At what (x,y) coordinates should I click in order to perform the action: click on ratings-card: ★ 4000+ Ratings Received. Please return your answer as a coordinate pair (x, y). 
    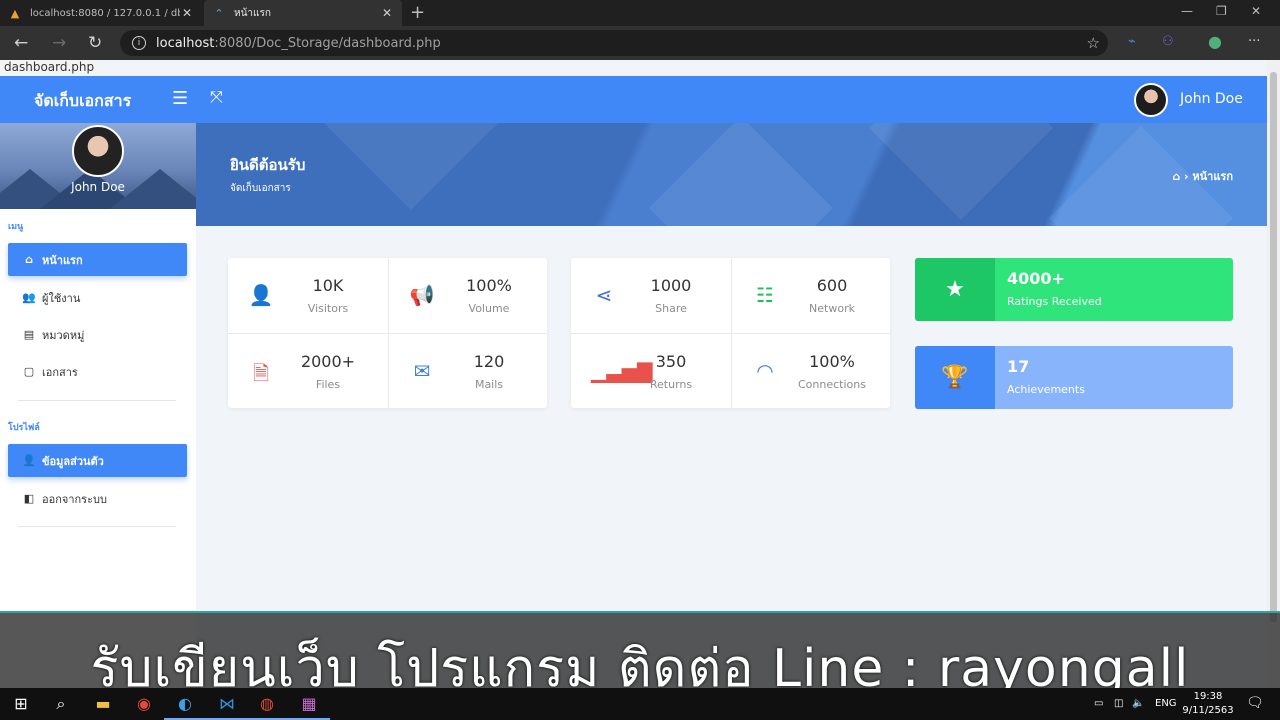
    Looking at the image, I should click on (1074, 289).